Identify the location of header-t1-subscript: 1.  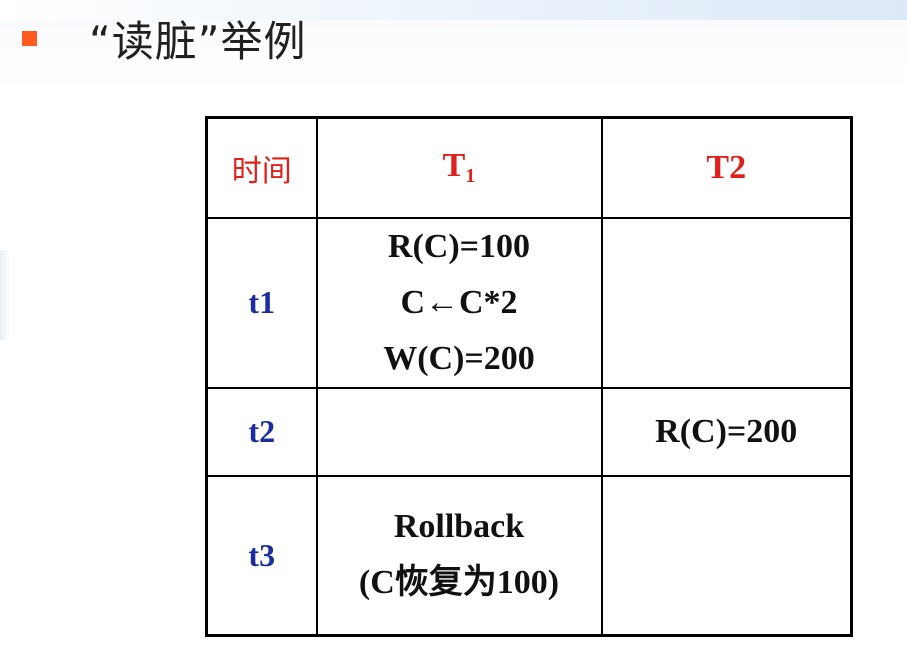
(470, 176).